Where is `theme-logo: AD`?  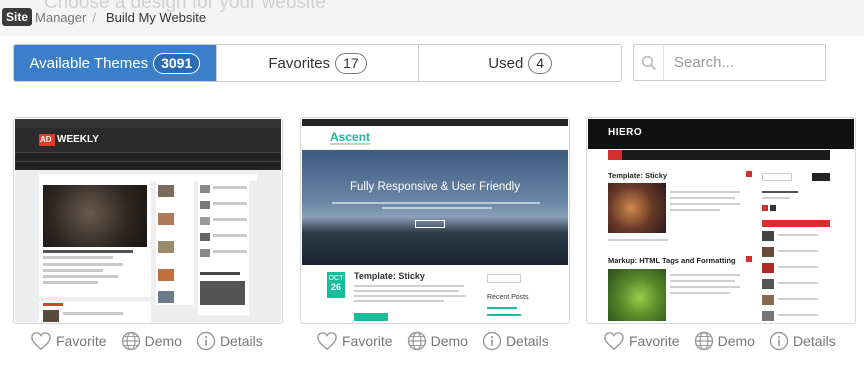
theme-logo: AD is located at coordinates (47, 140).